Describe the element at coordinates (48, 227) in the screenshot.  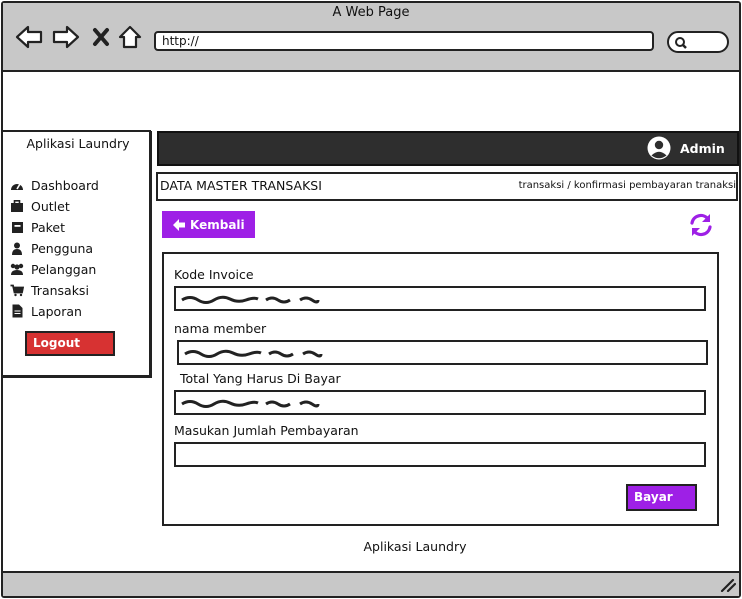
I see `sidebar-item-label: Paket` at that location.